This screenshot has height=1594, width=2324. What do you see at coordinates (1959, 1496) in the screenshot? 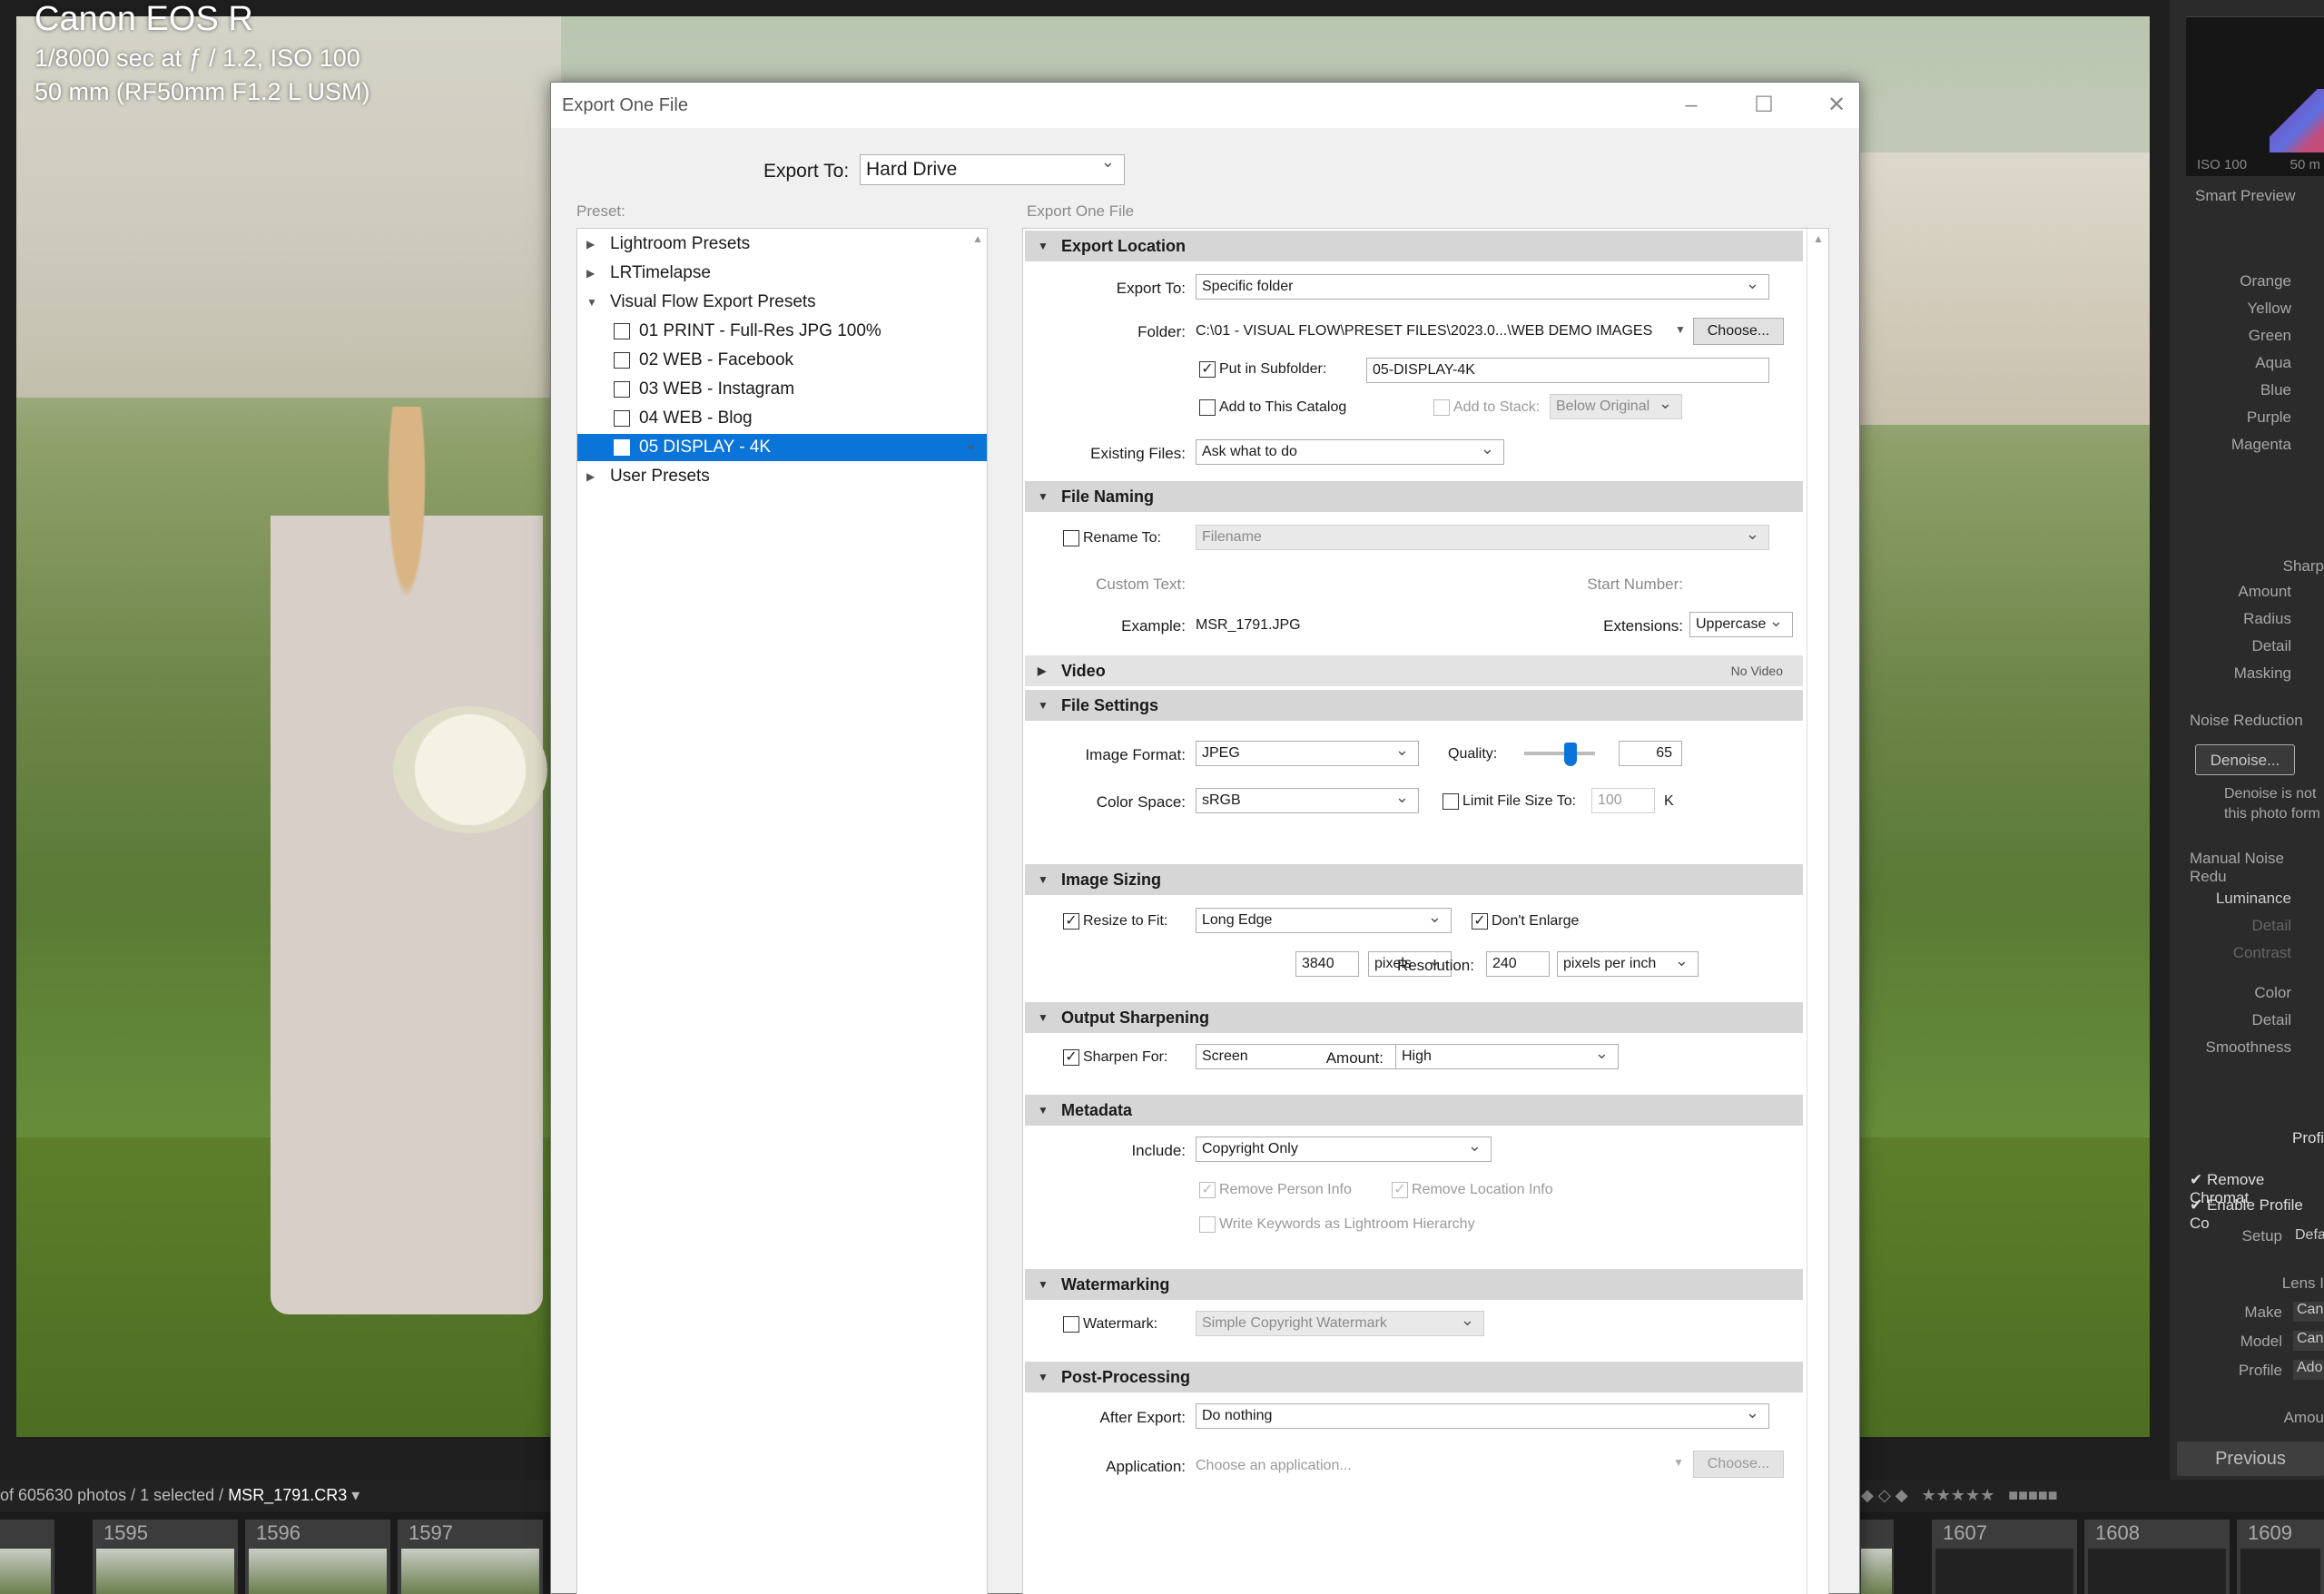
I see `filter-icons: ◆ ◇ ◆ ★★★★★ ■■■■■` at bounding box center [1959, 1496].